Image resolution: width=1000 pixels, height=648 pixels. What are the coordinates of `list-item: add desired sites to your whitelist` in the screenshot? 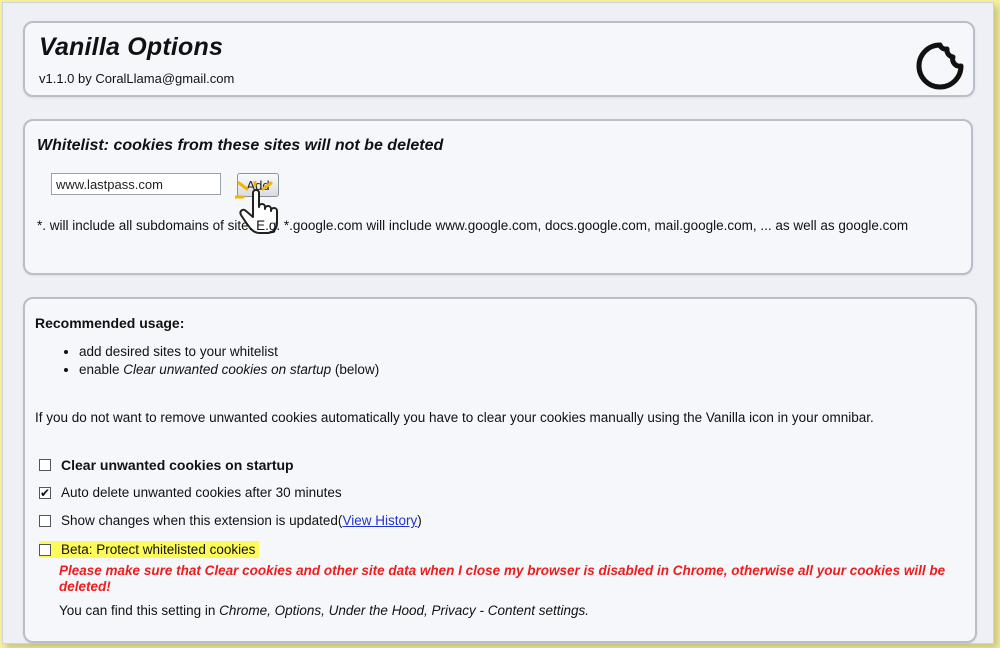 It's located at (229, 352).